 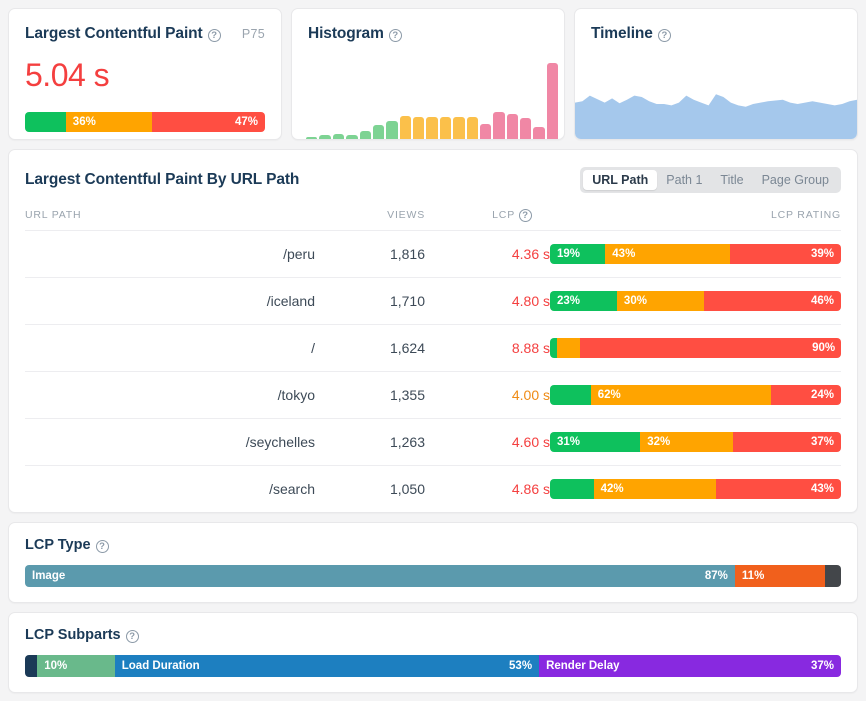 What do you see at coordinates (170, 254) in the screenshot?
I see `cell-url-path: /peru` at bounding box center [170, 254].